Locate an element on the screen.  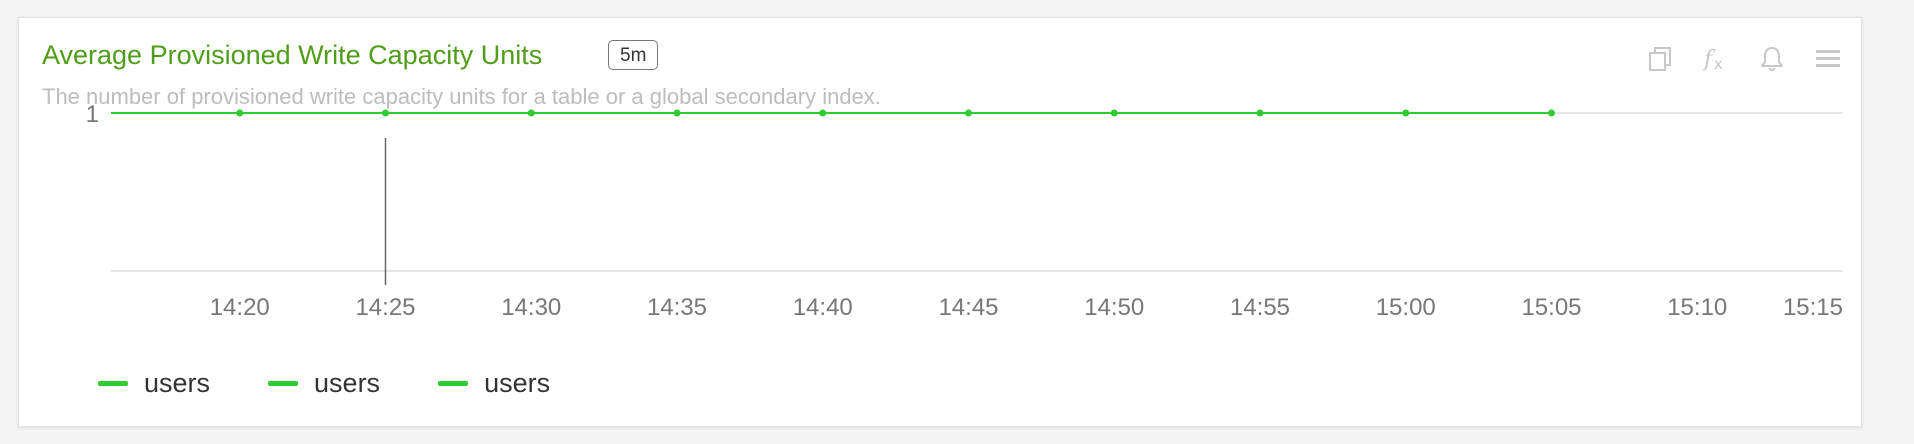
x-tick-label: 15:05 is located at coordinates (1551, 307).